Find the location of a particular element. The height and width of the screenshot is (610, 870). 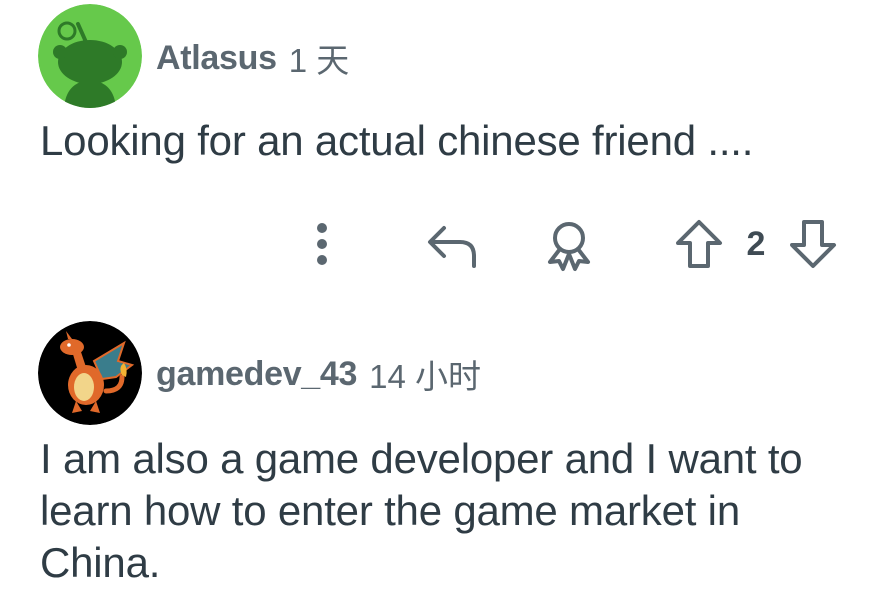

timestamp: 14 小时 is located at coordinates (425, 376).